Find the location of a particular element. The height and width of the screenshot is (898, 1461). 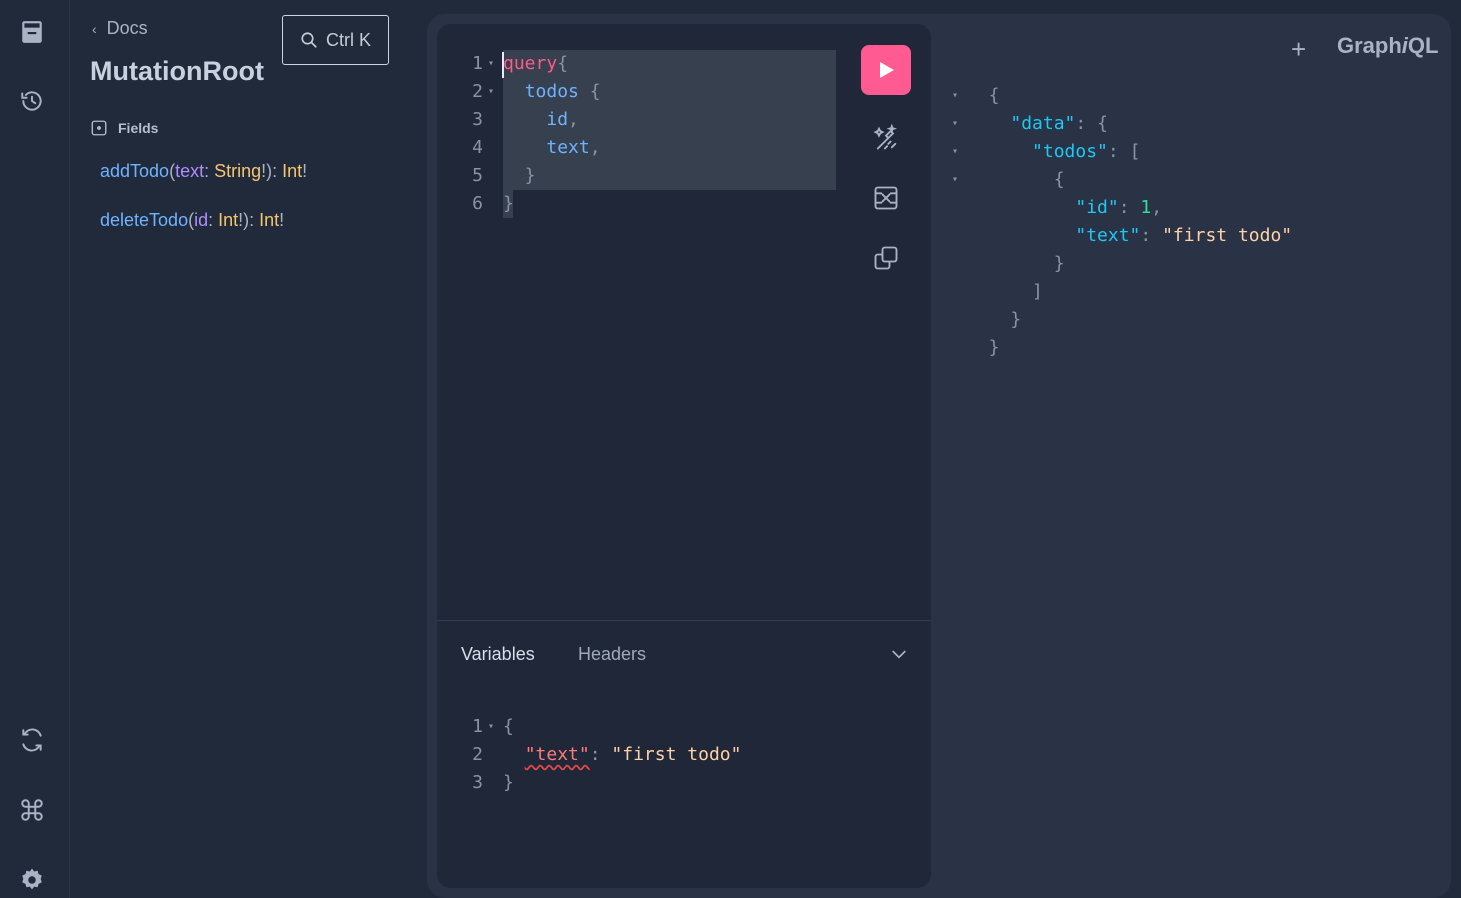

tab-variables: Variables is located at coordinates (498, 654).